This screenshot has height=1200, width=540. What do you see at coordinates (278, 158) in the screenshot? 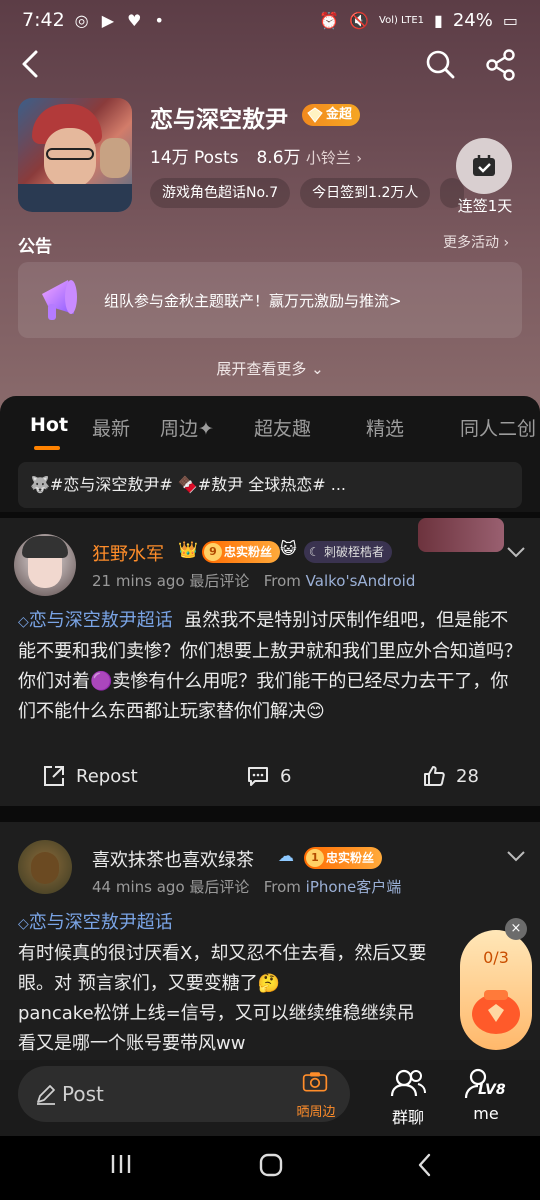
I see `followers-count: 8.6万` at bounding box center [278, 158].